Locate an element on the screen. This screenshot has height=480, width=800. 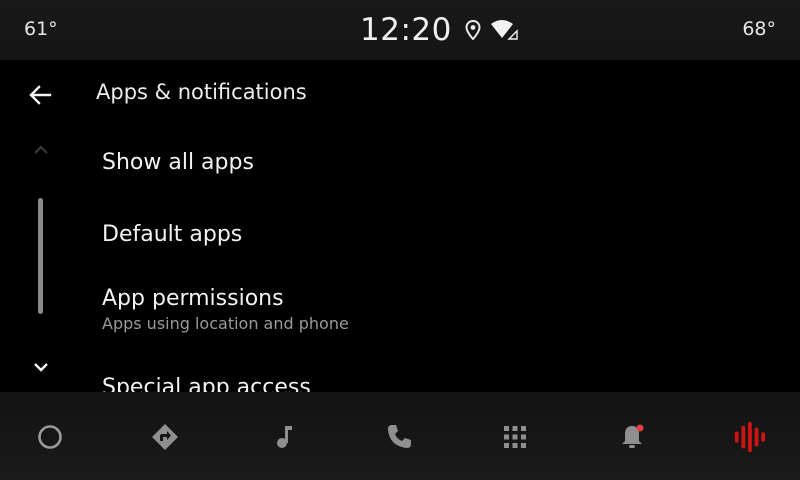
app-bar: Apps & notifications is located at coordinates (400, 94).